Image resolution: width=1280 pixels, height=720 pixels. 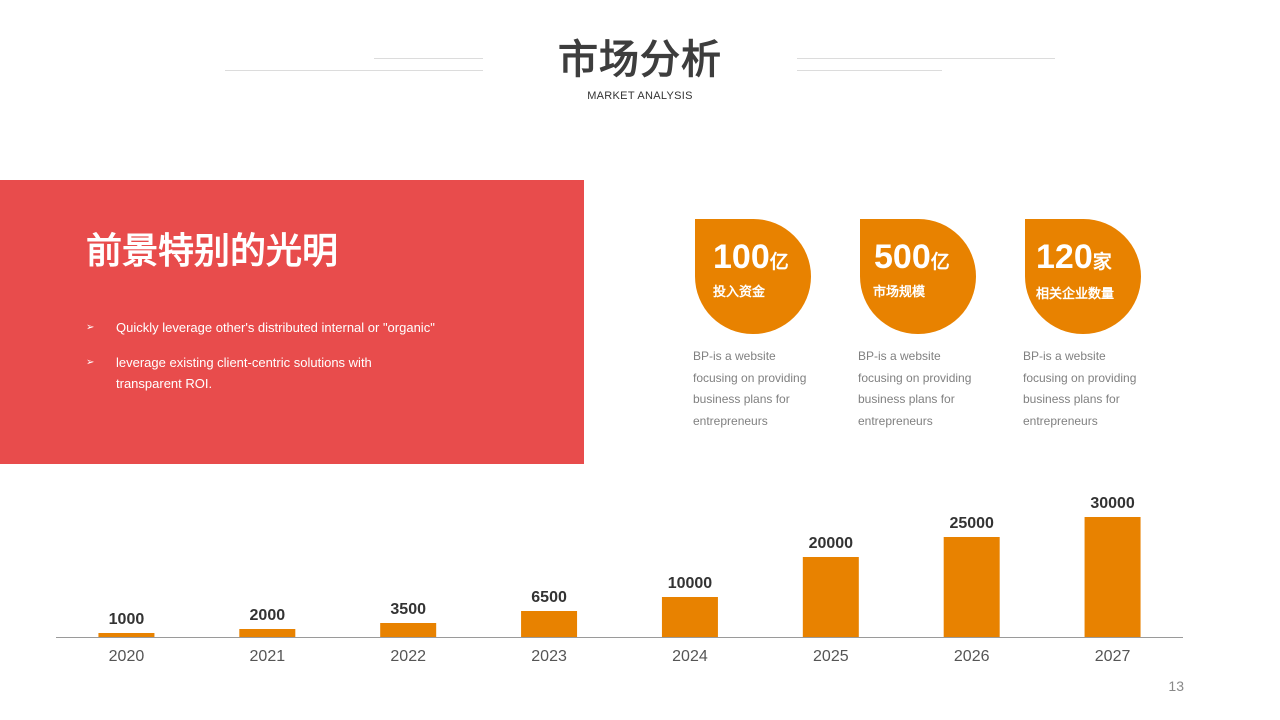 What do you see at coordinates (127, 656) in the screenshot?
I see `x-tick-label: 2020` at bounding box center [127, 656].